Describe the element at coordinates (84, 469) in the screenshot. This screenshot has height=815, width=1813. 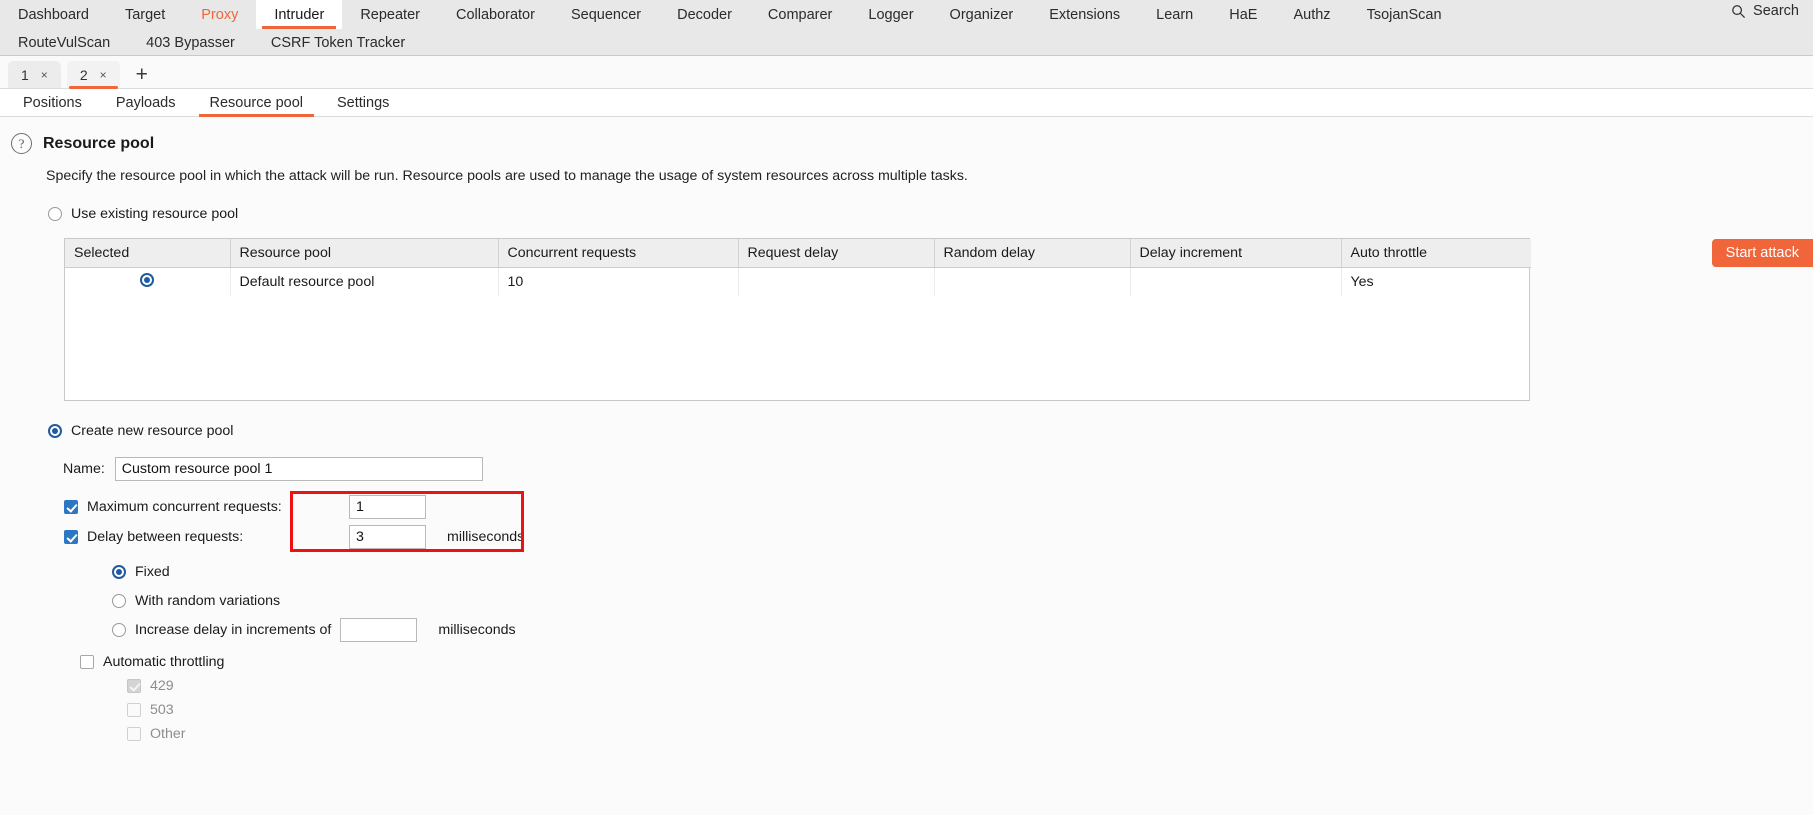
I see `pool-name-label: Name:` at that location.